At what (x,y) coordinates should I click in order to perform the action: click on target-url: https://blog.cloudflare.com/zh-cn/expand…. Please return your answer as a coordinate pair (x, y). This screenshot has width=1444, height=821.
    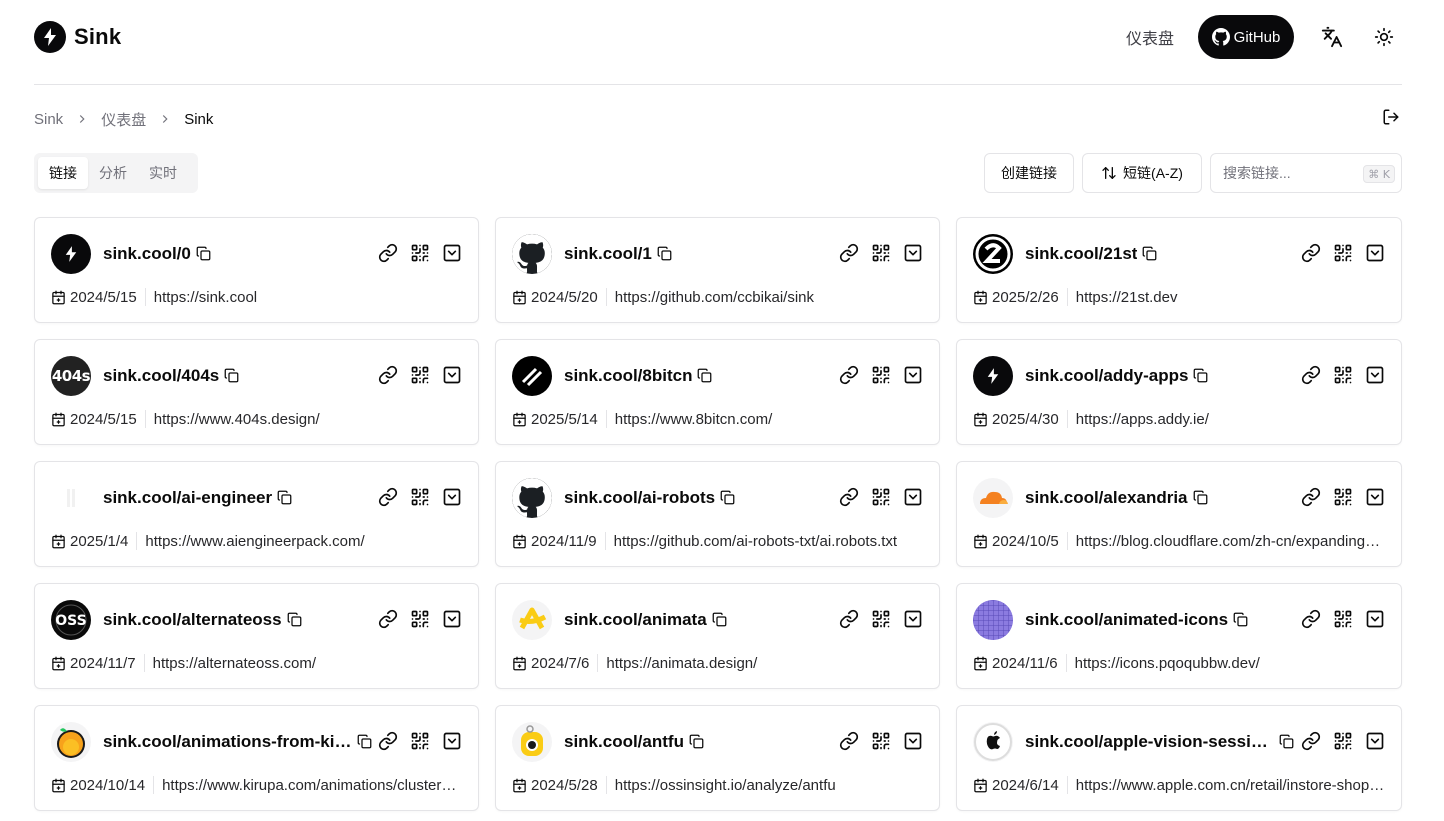
    Looking at the image, I should click on (1230, 541).